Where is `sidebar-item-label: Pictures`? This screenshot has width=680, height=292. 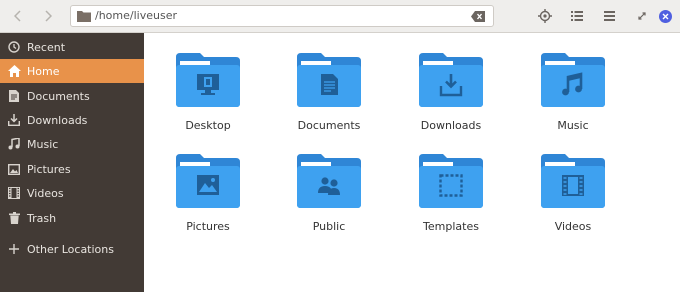 sidebar-item-label: Pictures is located at coordinates (49, 169).